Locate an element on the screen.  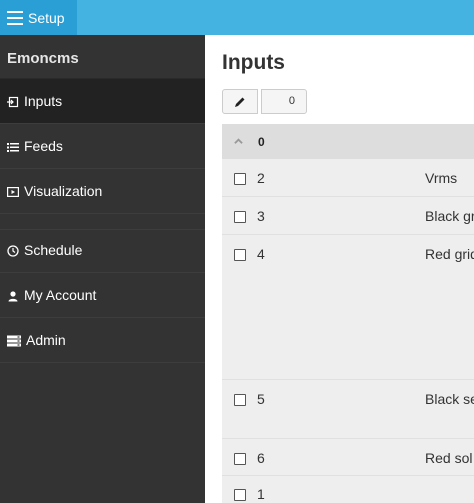
node-id: 5 is located at coordinates (261, 399).